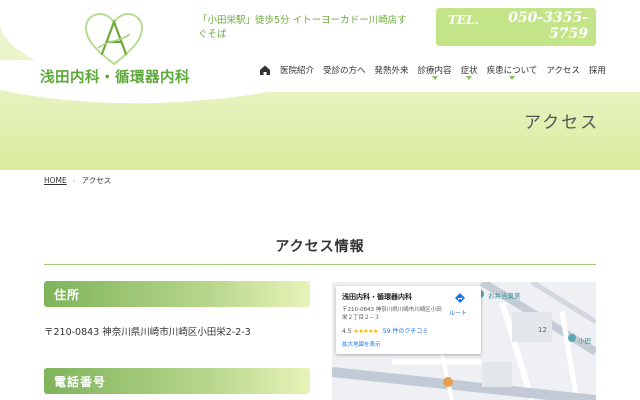  Describe the element at coordinates (460, 298) in the screenshot. I see `directions-icon` at that location.